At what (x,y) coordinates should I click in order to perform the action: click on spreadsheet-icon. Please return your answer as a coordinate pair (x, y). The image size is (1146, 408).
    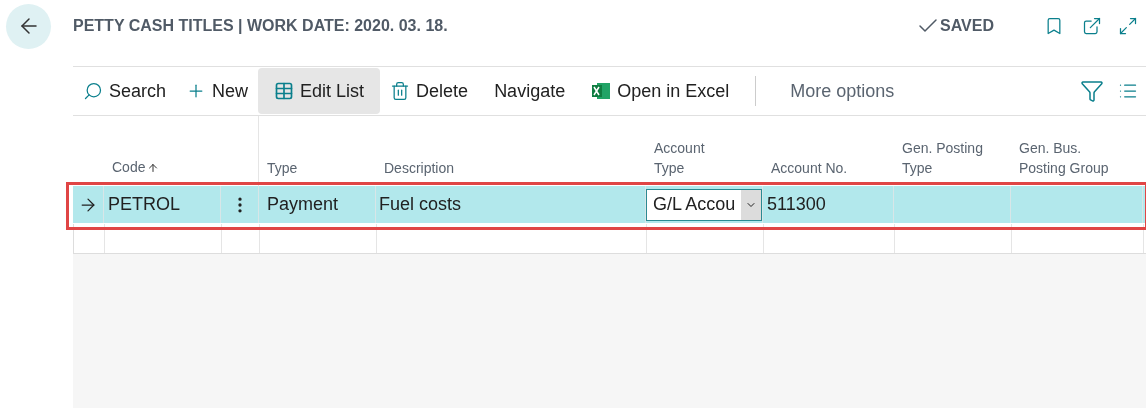
    Looking at the image, I should click on (601, 91).